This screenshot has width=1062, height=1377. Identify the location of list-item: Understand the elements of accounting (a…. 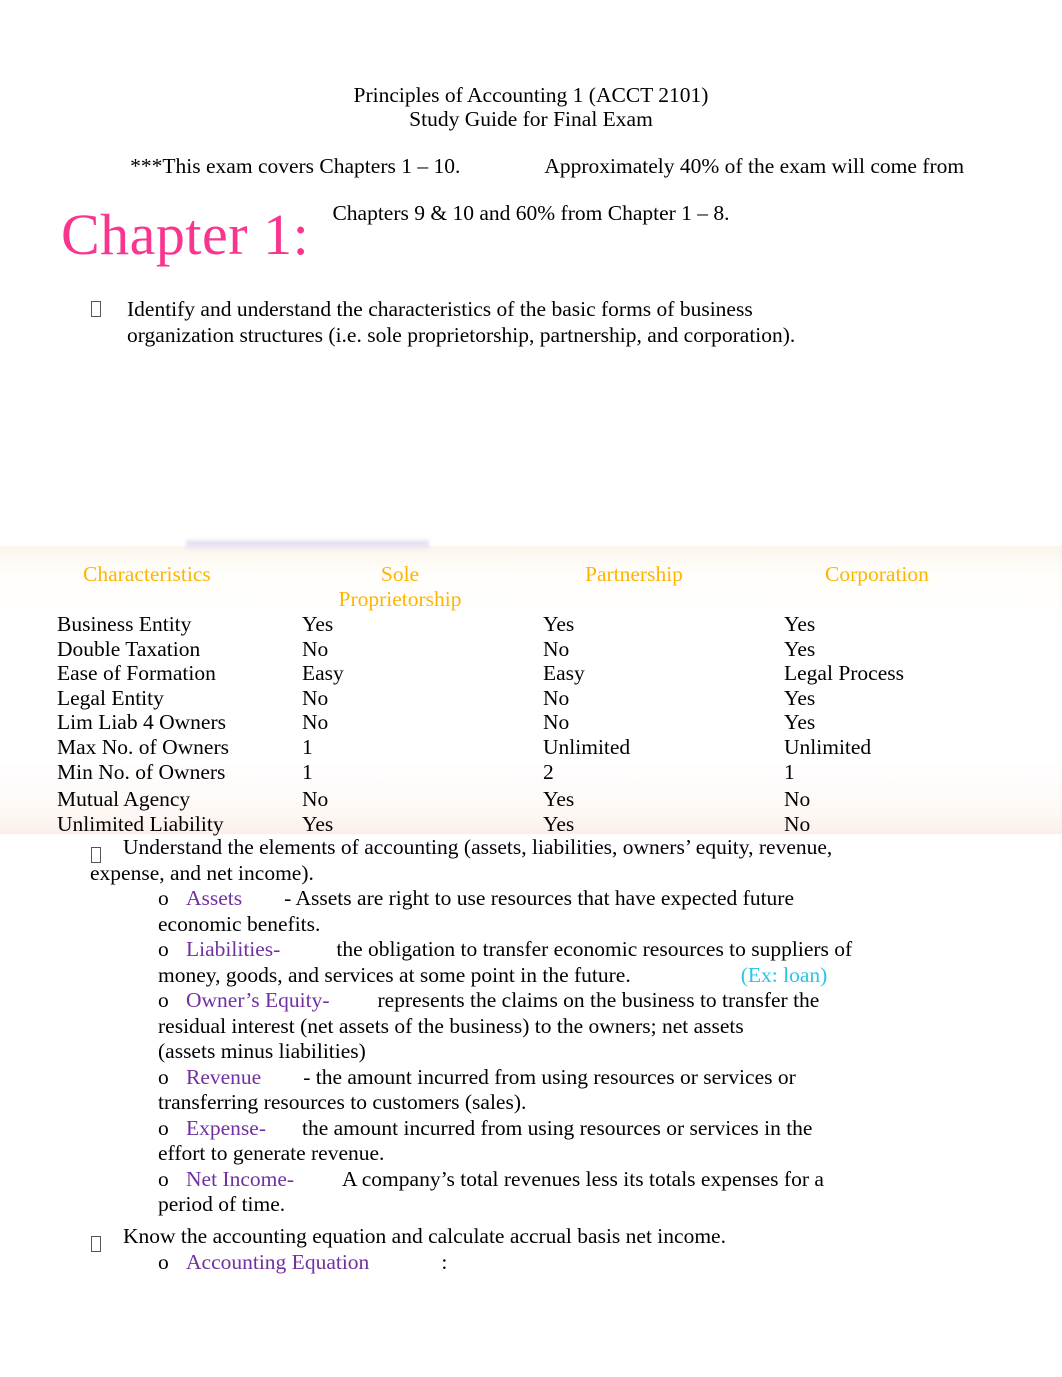
(531, 860).